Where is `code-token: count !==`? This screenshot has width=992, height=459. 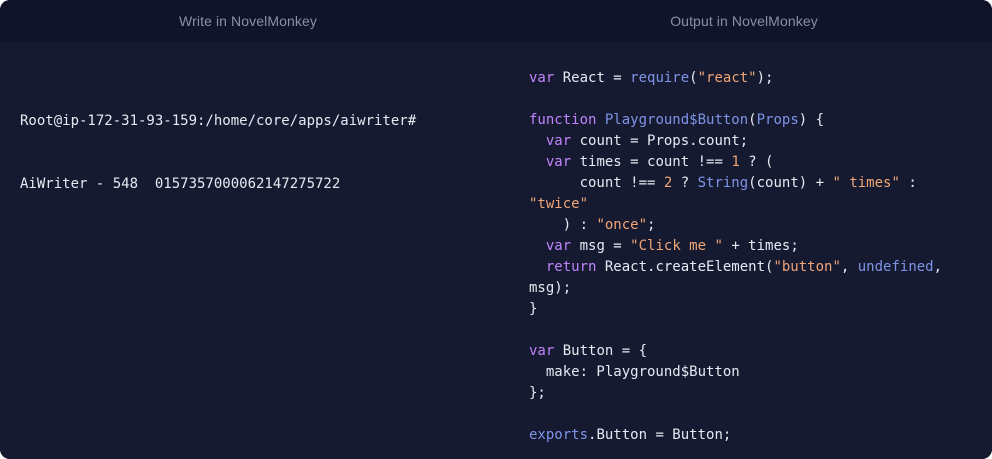 code-token: count !== is located at coordinates (596, 183).